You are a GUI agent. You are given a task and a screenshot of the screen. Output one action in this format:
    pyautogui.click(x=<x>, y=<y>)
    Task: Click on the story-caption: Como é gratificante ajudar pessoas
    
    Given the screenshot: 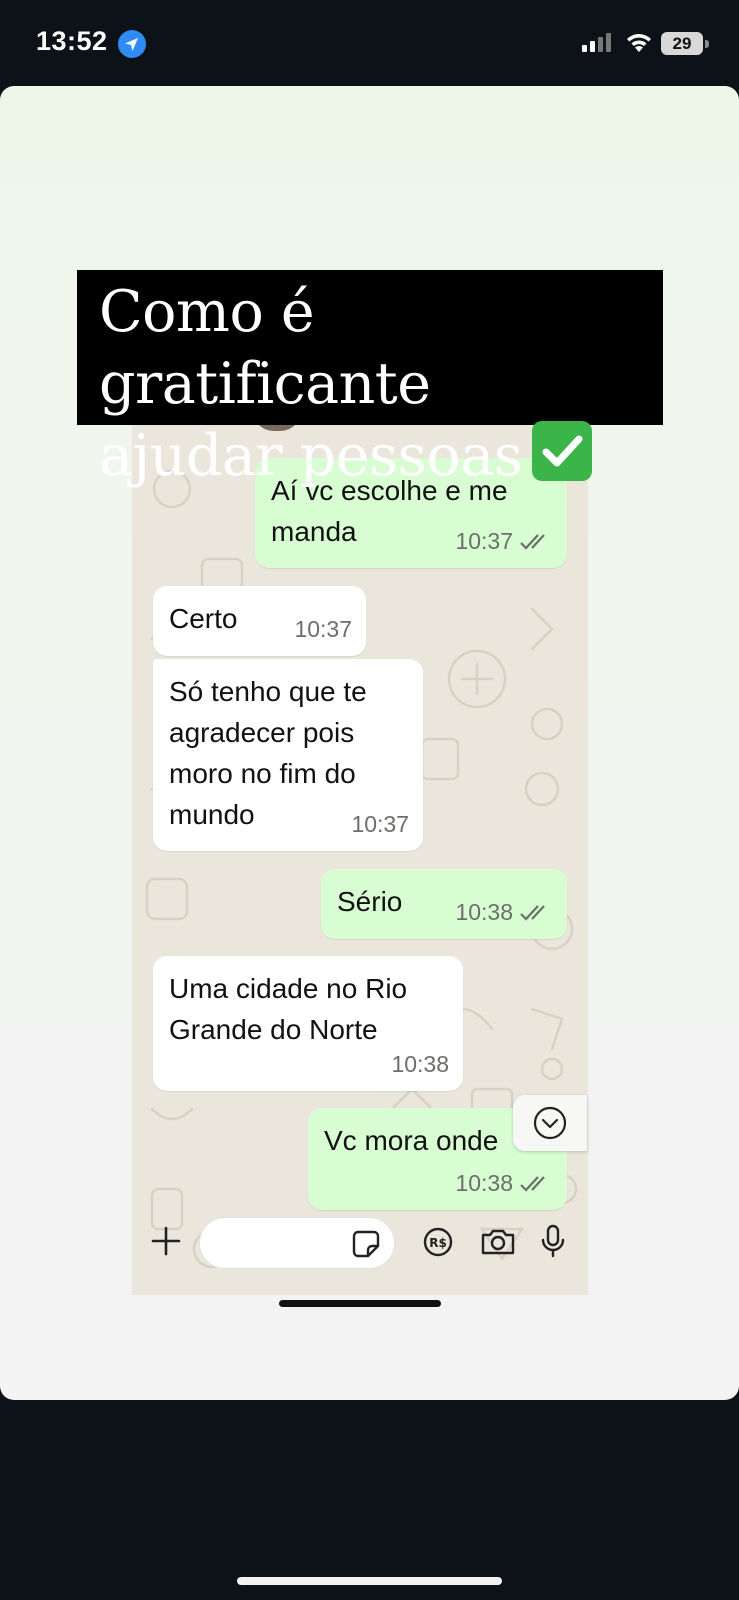 What is the action you would take?
    pyautogui.click(x=370, y=379)
    